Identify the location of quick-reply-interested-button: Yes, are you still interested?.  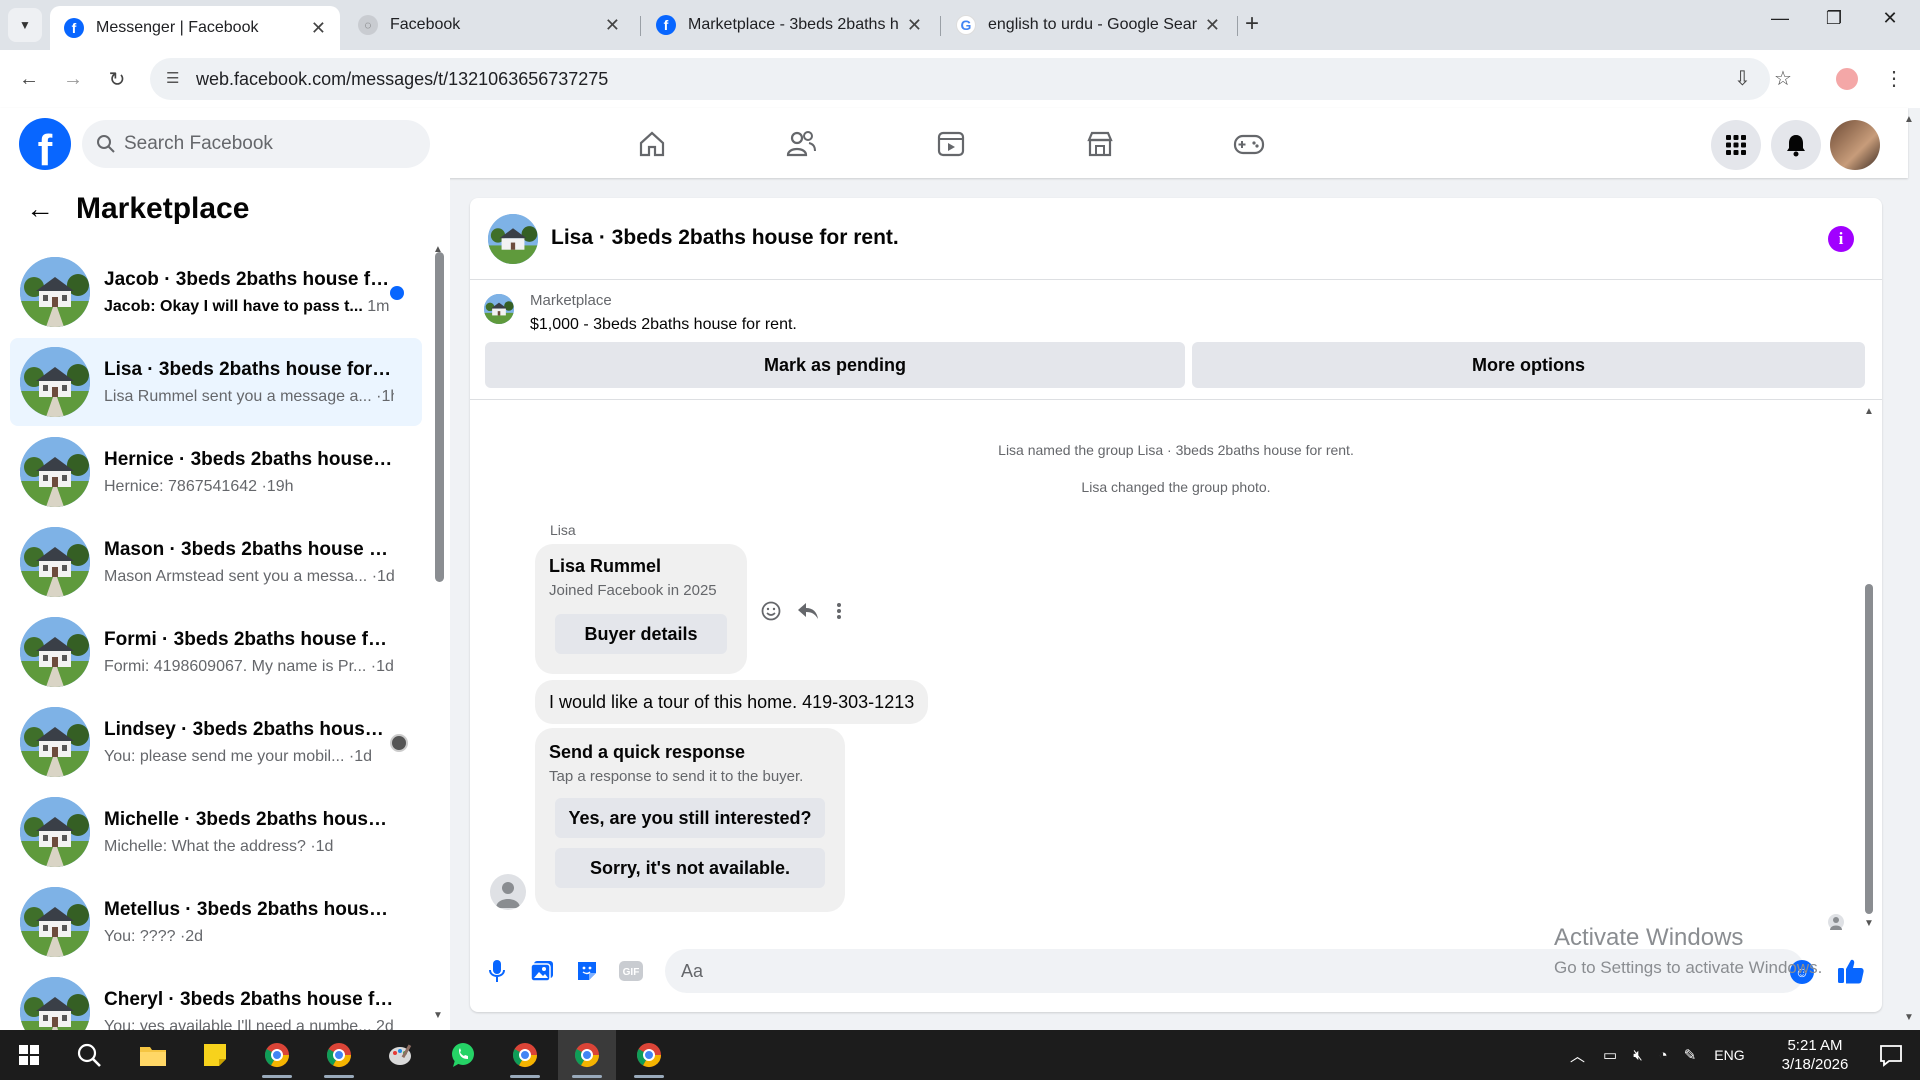
(690, 818).